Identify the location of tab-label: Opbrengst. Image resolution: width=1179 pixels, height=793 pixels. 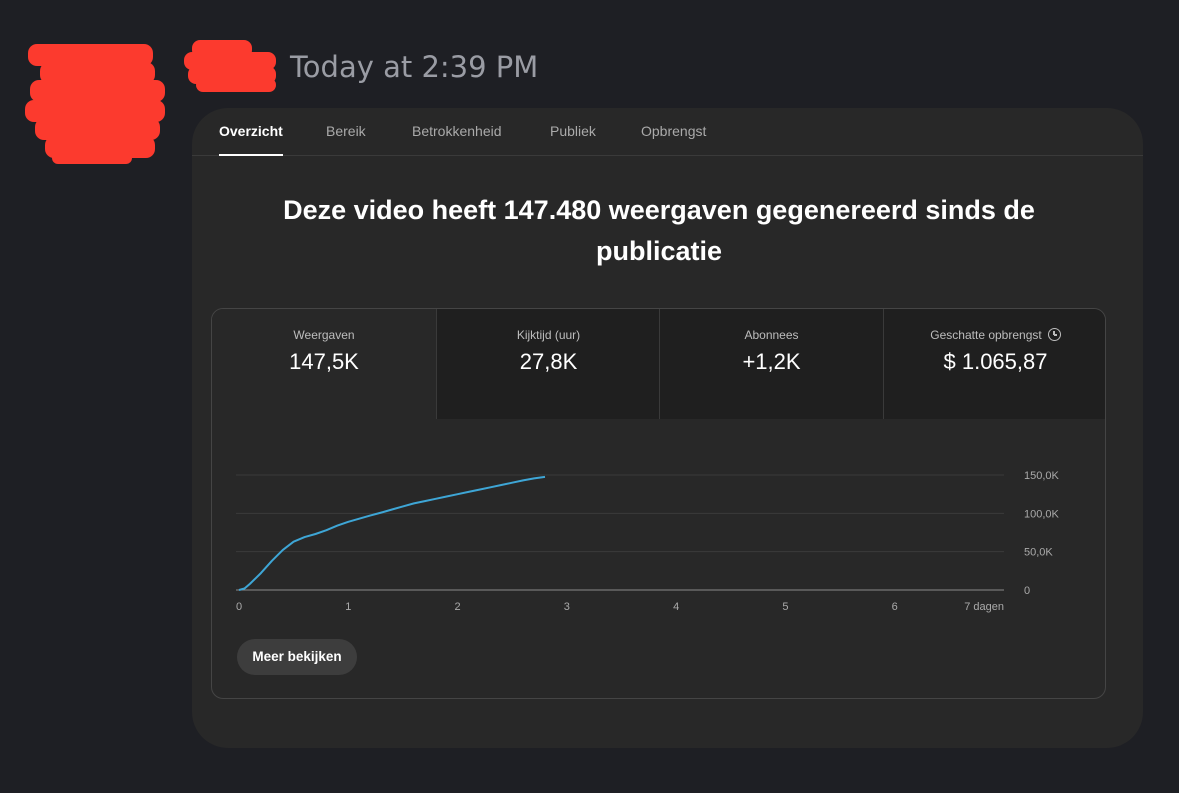
(674, 131).